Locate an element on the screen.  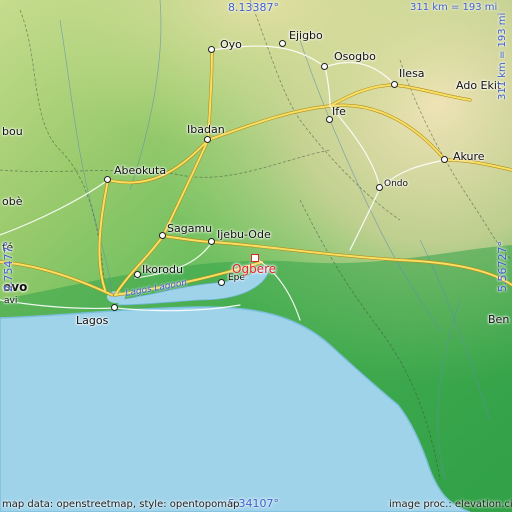
oyo-marker is located at coordinates (211, 49).